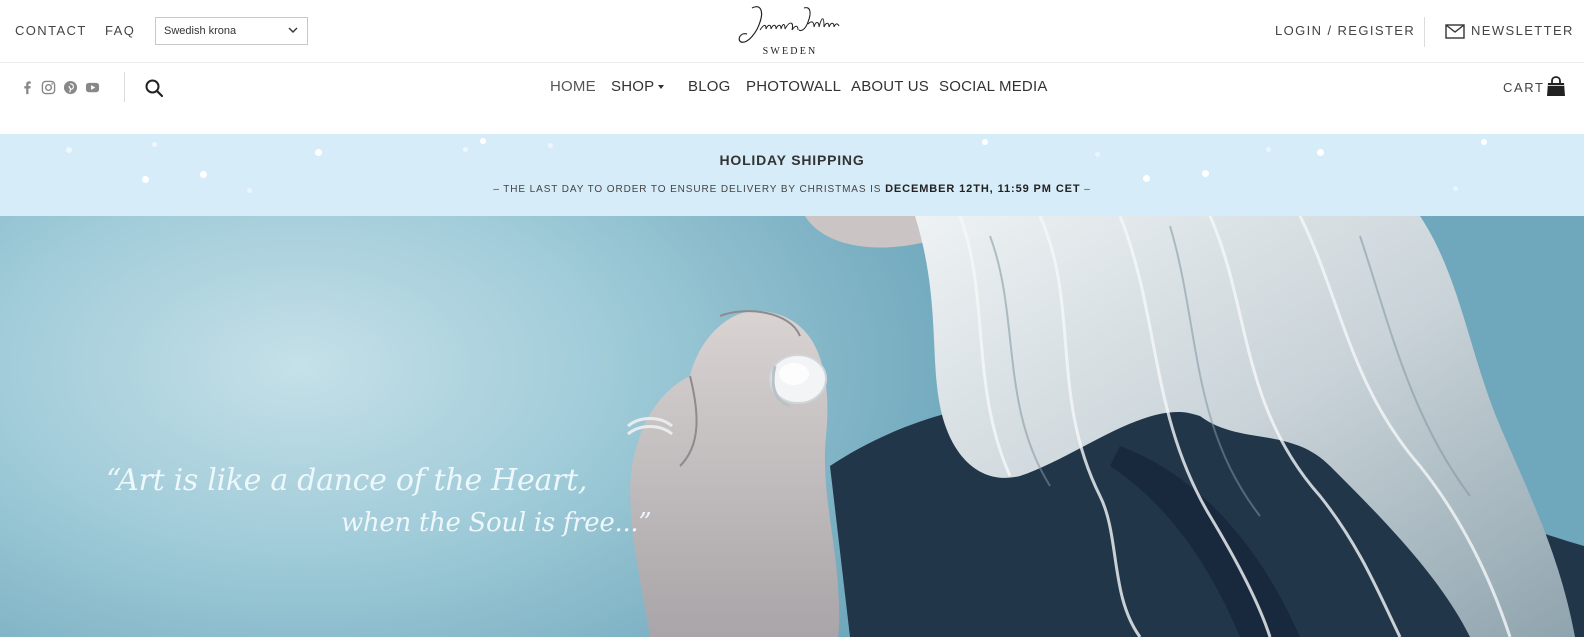  I want to click on nav-shop: SHOP, so click(632, 86).